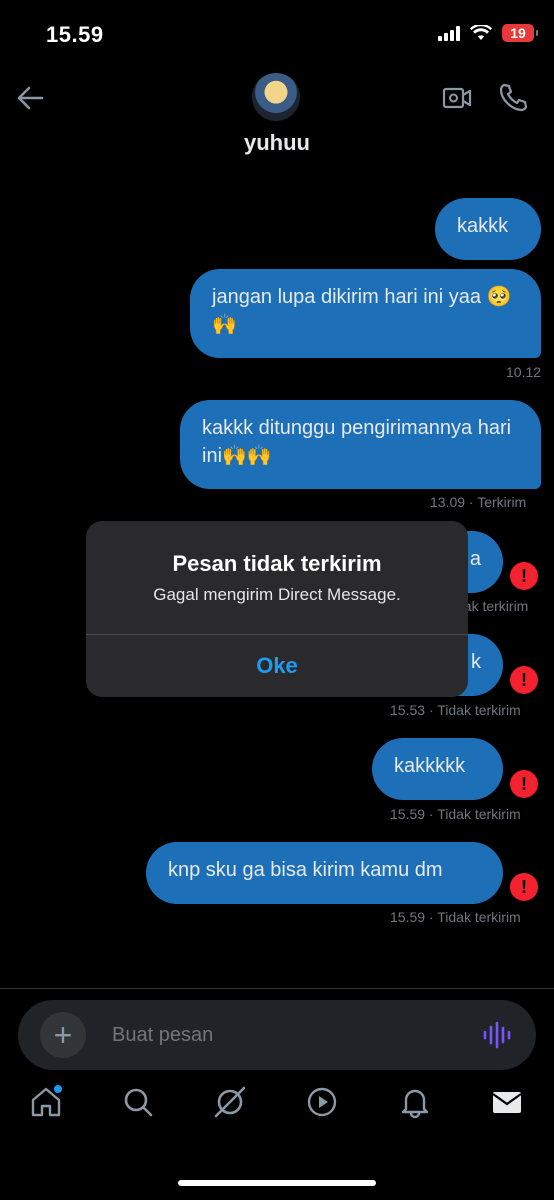  I want to click on message-composer: + Buat pesan, so click(277, 1035).